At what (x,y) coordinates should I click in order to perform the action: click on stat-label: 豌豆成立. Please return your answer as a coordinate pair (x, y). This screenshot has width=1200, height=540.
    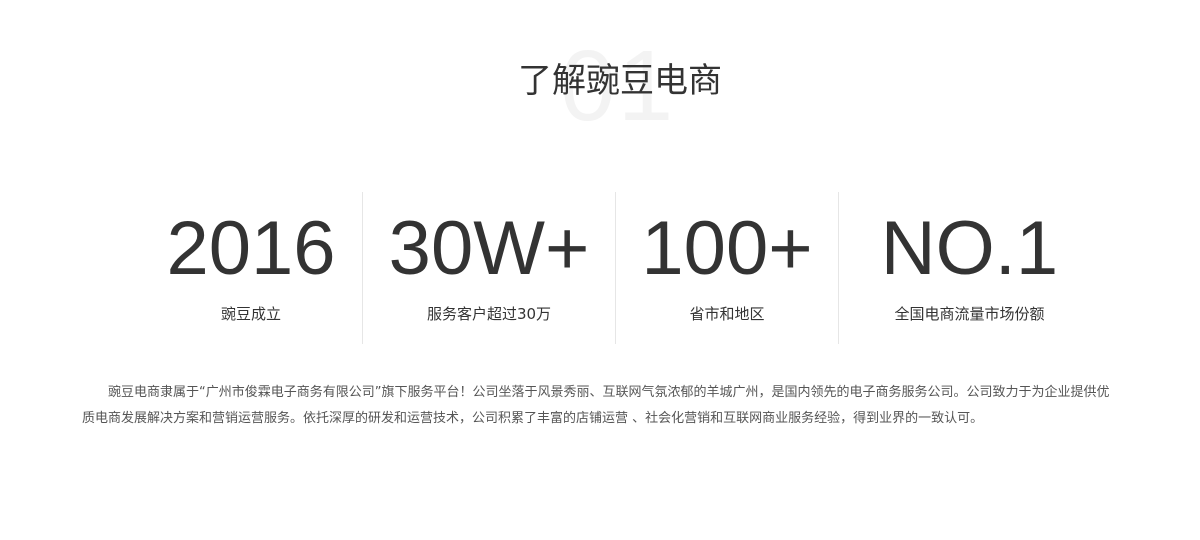
    Looking at the image, I should click on (250, 314).